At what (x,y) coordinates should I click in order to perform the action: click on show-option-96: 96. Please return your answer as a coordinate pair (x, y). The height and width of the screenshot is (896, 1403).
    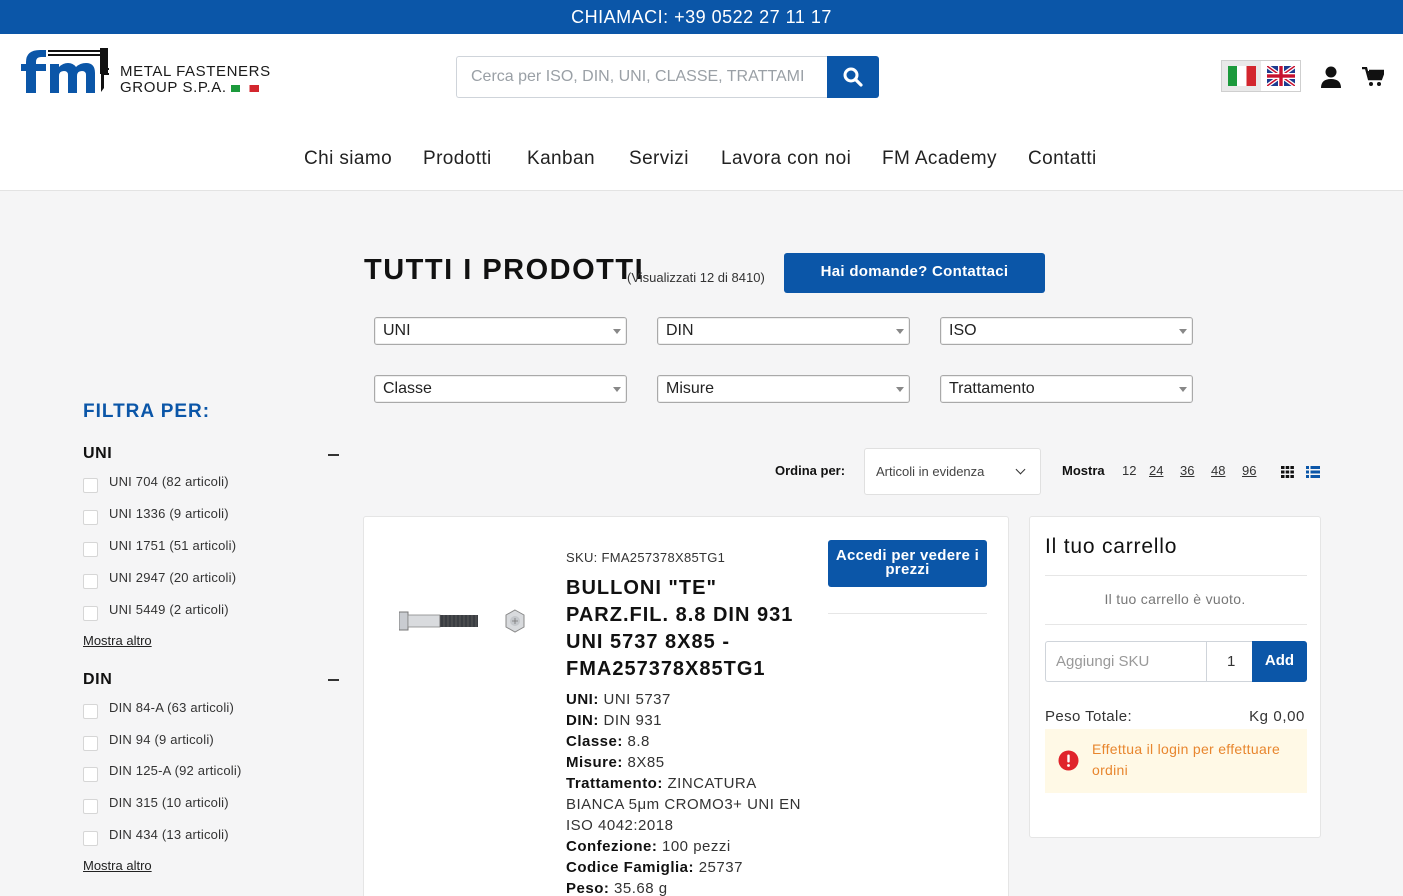
    Looking at the image, I should click on (1249, 470).